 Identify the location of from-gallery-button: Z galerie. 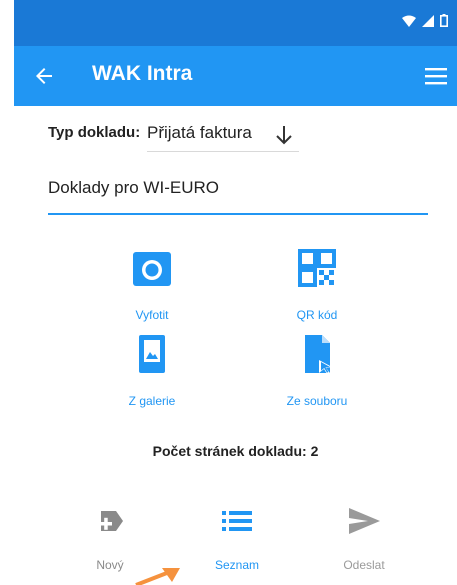
(152, 371).